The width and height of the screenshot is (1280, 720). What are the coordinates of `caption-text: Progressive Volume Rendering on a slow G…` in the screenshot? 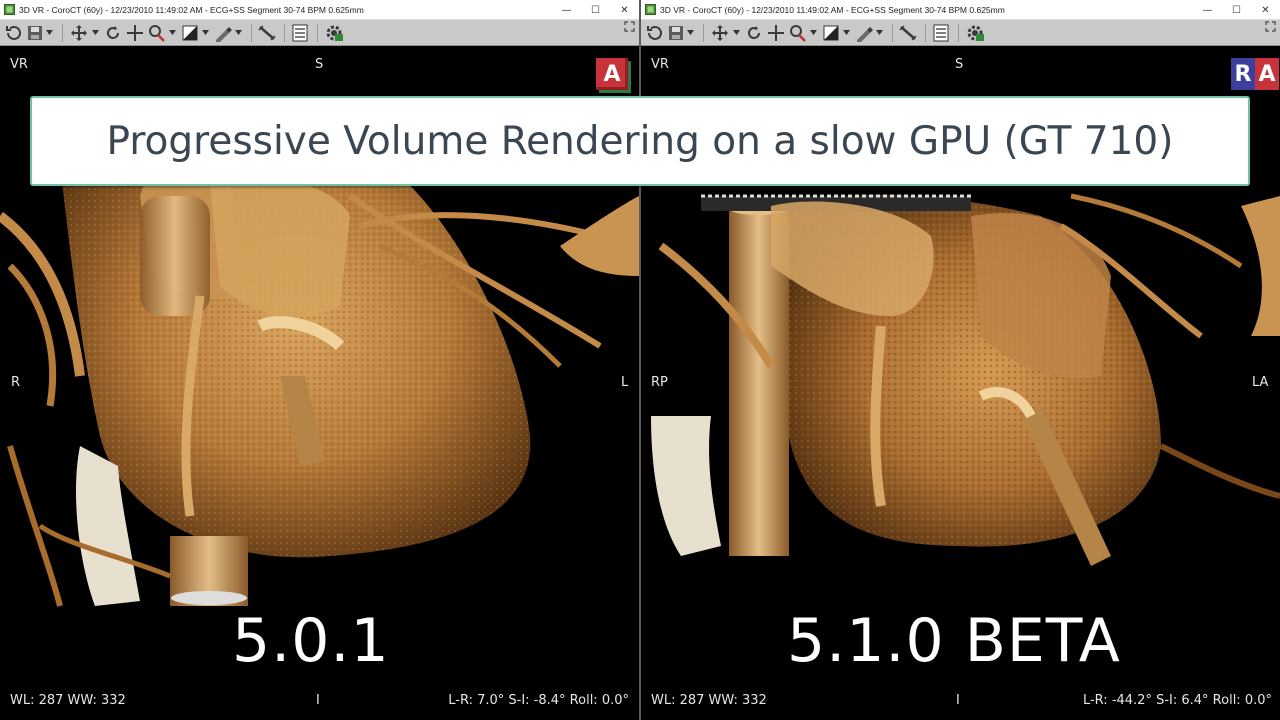 It's located at (640, 141).